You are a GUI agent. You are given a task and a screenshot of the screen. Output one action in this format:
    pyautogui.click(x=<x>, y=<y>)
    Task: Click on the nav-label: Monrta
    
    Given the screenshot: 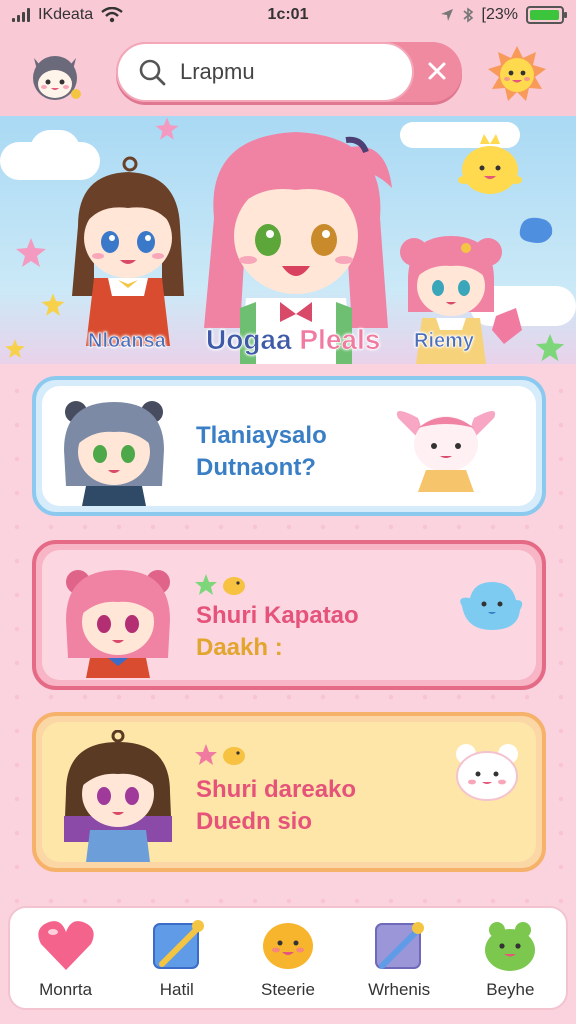 What is the action you would take?
    pyautogui.click(x=66, y=989)
    